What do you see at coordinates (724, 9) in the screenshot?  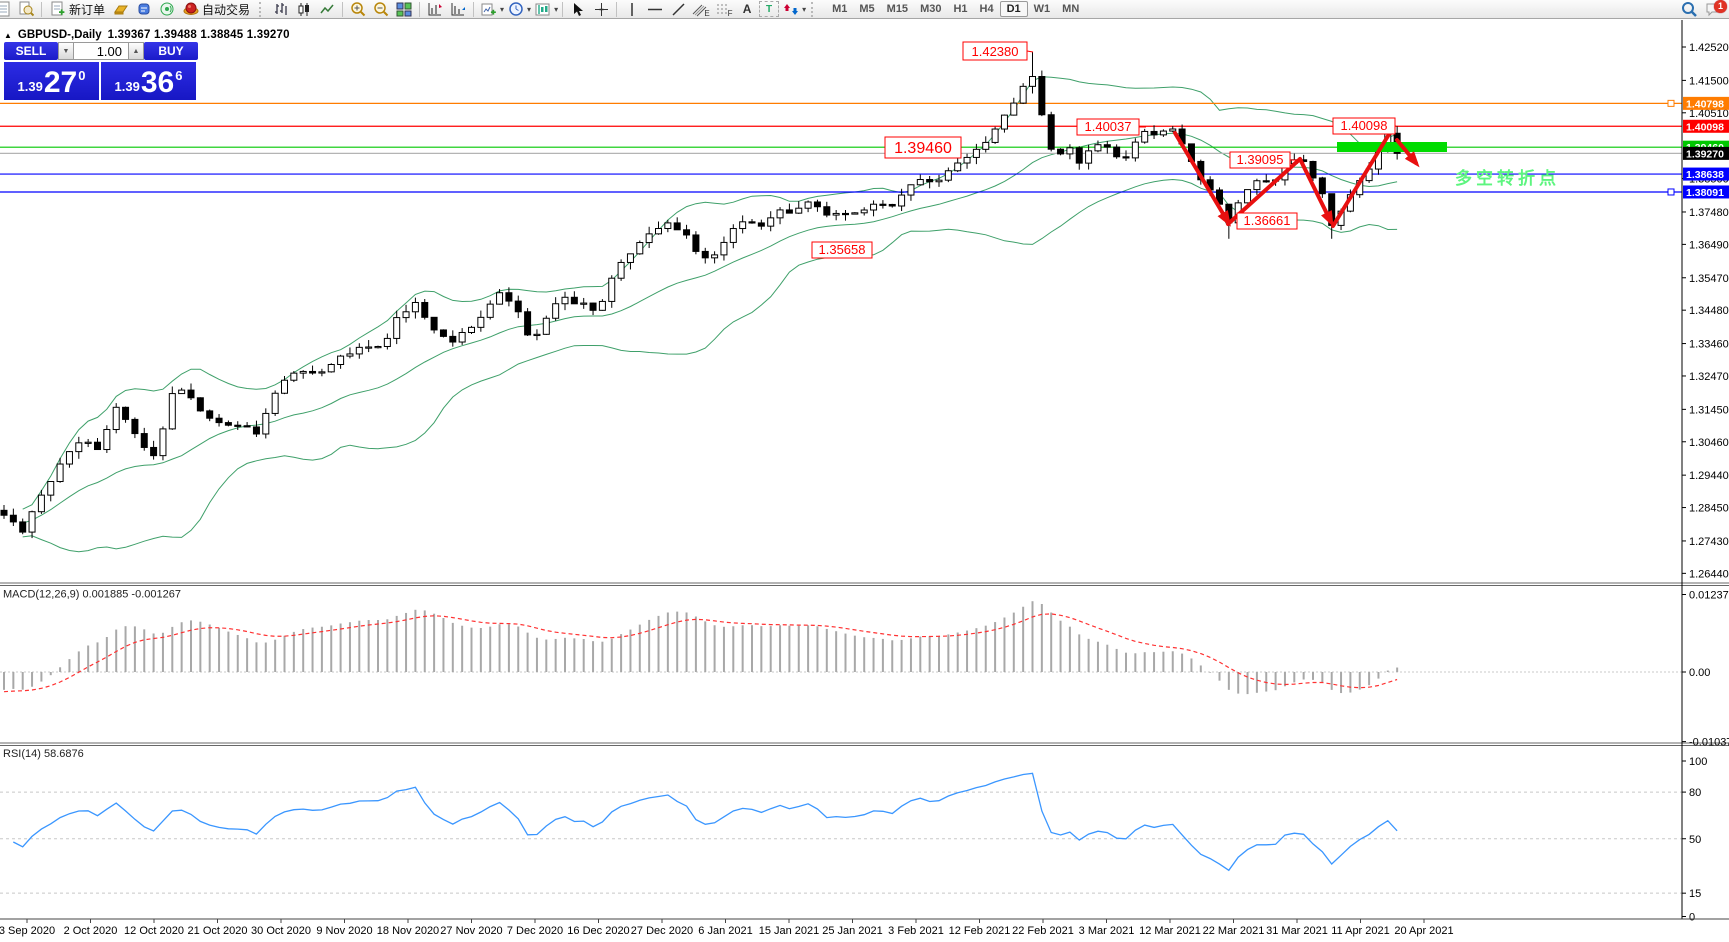 I see `fibonacci-tool-icon: F` at bounding box center [724, 9].